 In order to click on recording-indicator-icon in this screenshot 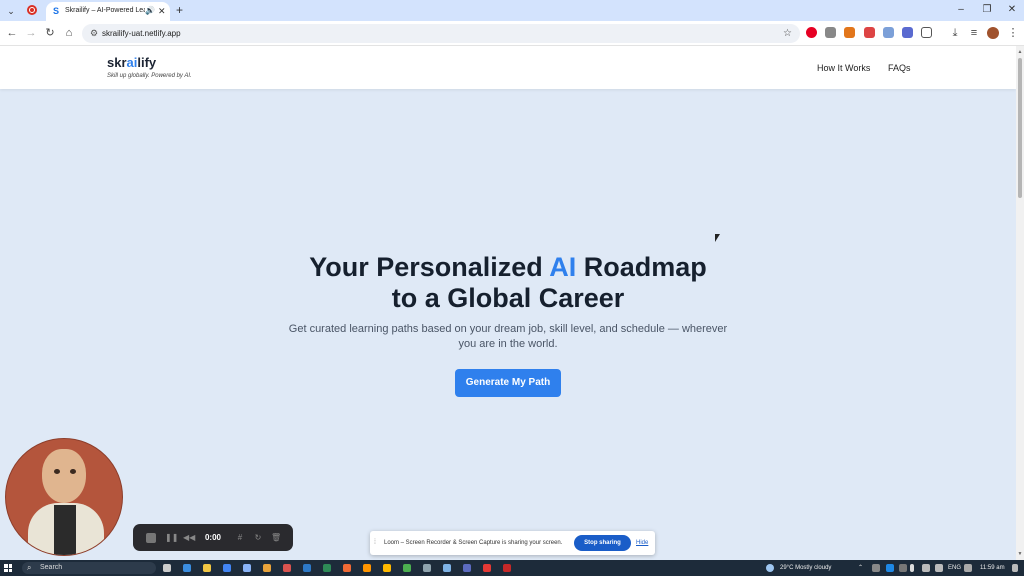, I will do `click(32, 10)`.